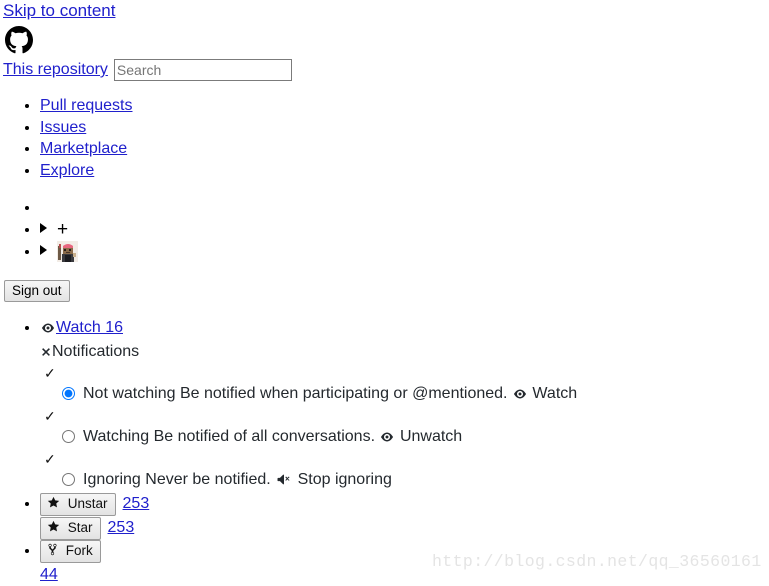  Describe the element at coordinates (116, 436) in the screenshot. I see `option-title-watching: Watching` at that location.